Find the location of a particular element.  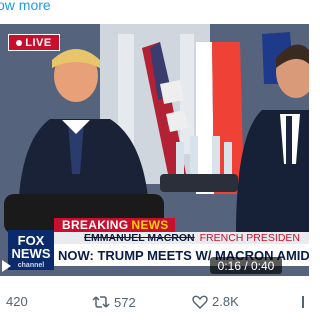

like-button: 2.8K is located at coordinates (215, 301).